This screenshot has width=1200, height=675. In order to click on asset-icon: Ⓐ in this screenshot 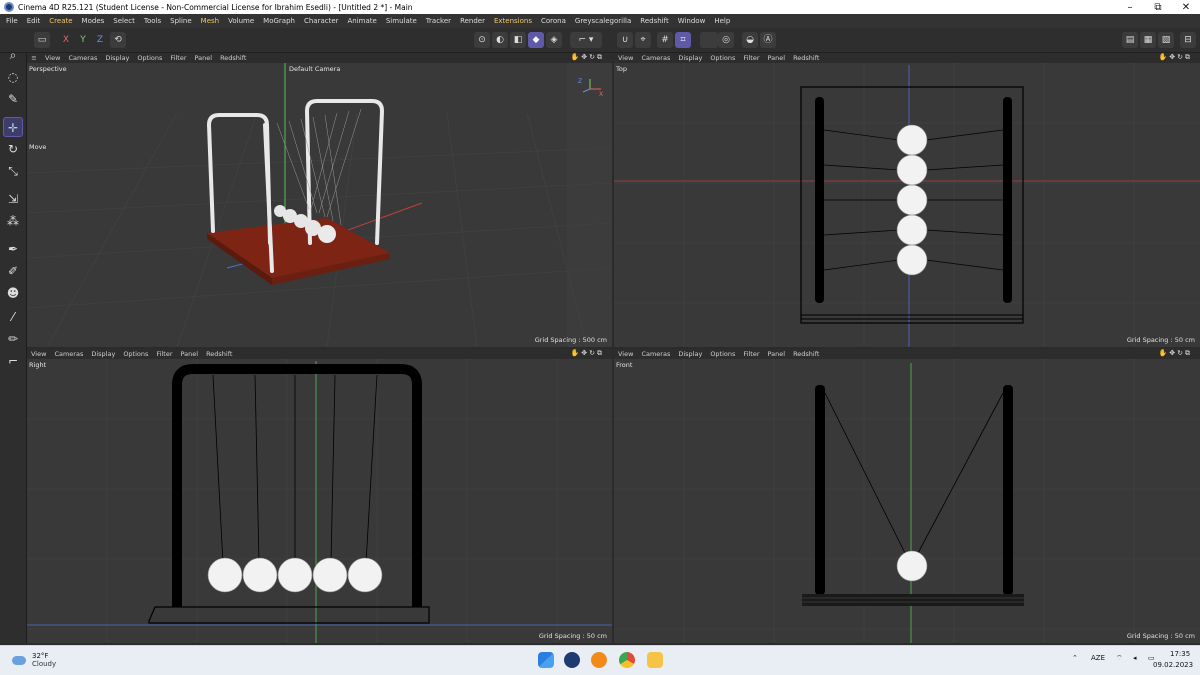, I will do `click(768, 40)`.